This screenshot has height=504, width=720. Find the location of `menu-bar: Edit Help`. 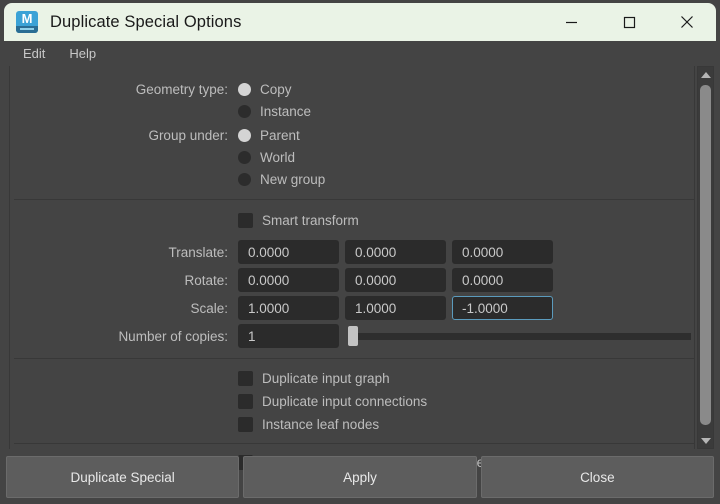

menu-bar: Edit Help is located at coordinates (360, 53).